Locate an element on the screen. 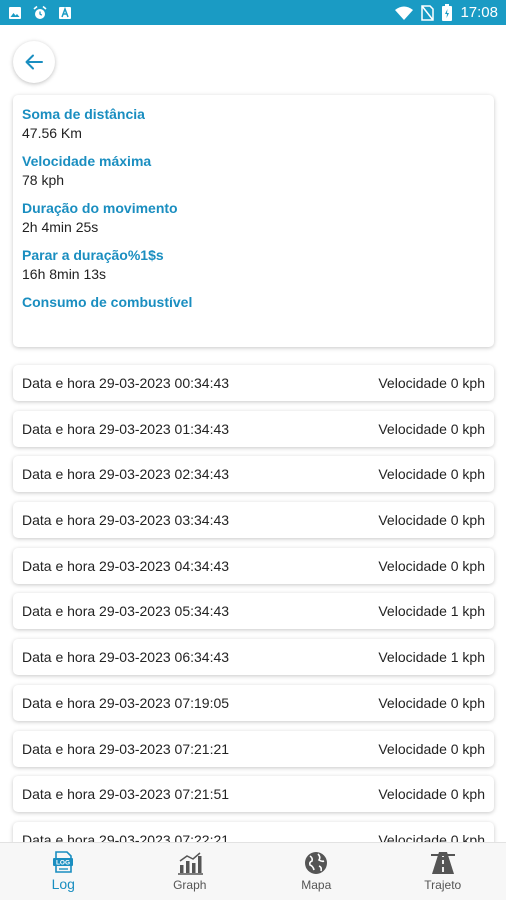 The height and width of the screenshot is (900, 506). nav-label-graph: Graph is located at coordinates (190, 885).